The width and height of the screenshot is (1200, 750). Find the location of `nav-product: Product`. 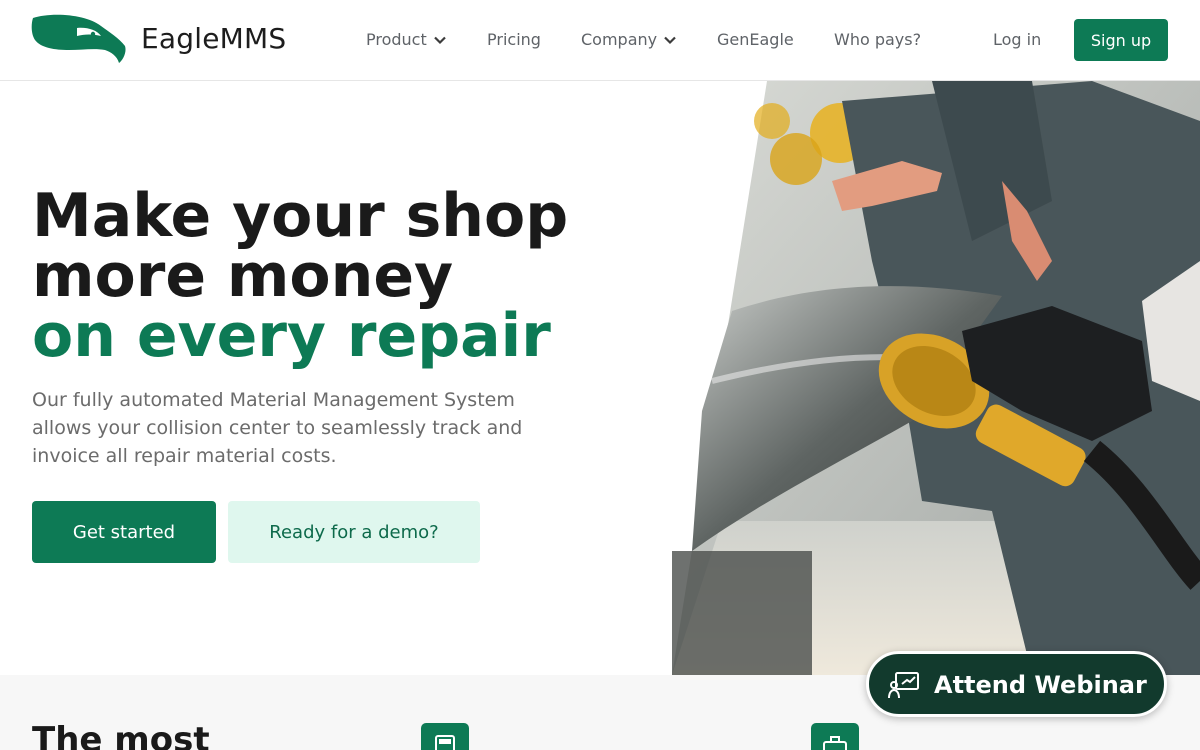

nav-product: Product is located at coordinates (406, 39).